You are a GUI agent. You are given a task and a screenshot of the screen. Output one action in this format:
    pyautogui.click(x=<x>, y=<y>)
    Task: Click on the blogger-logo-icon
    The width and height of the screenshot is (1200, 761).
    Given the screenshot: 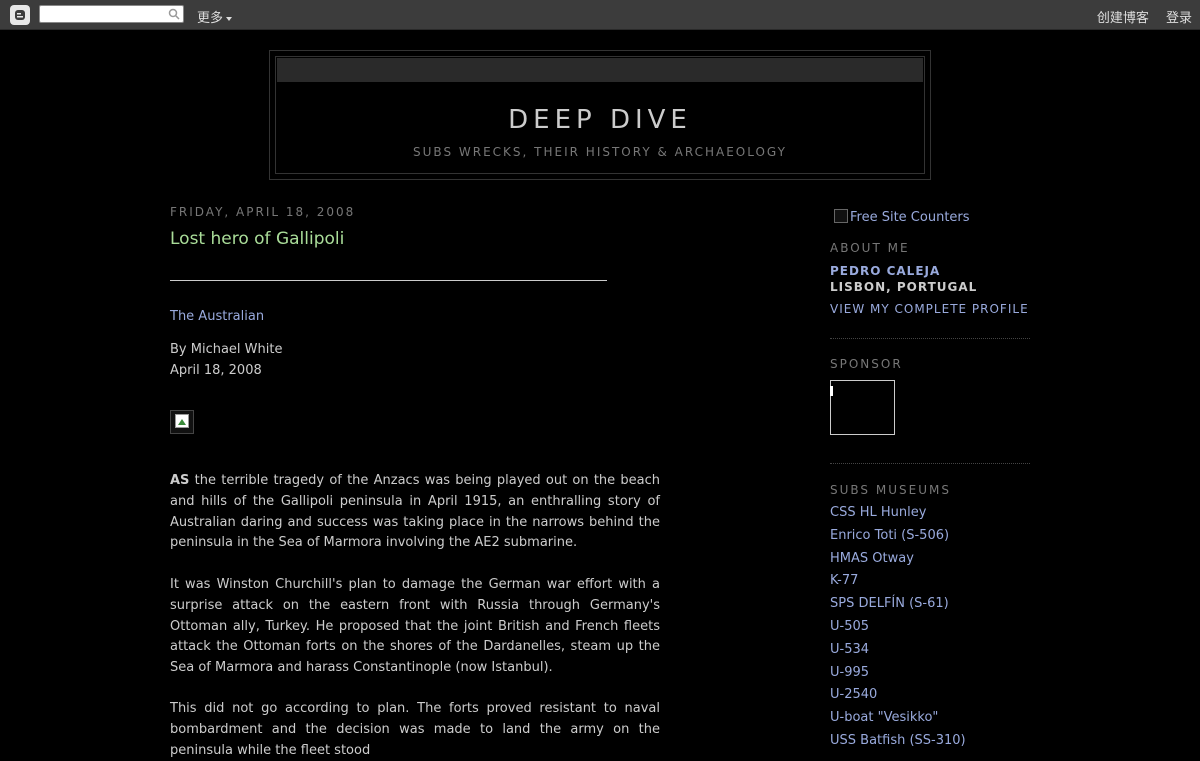 What is the action you would take?
    pyautogui.click(x=20, y=15)
    